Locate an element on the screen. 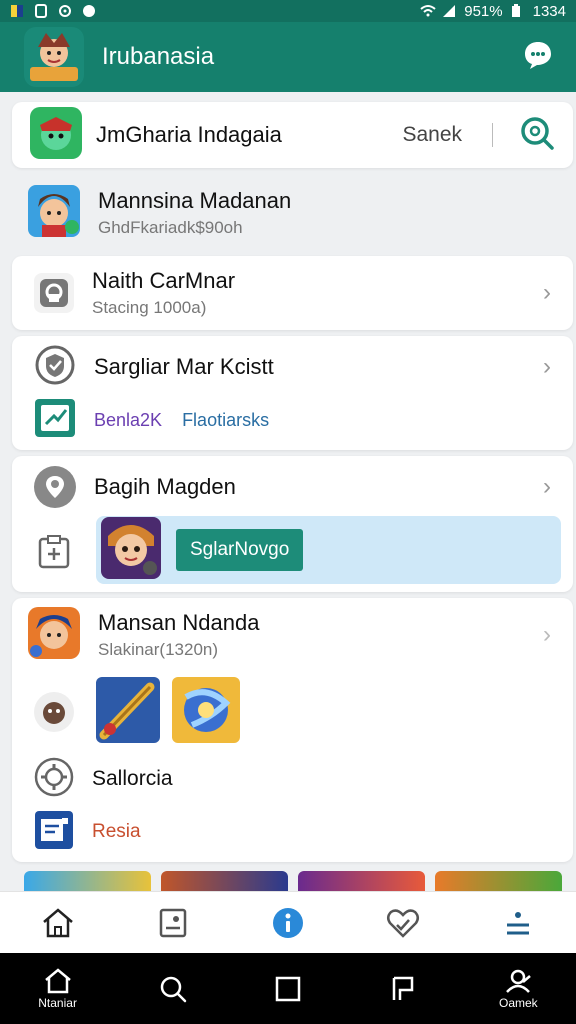 The image size is (576, 1024). bottom-nav is located at coordinates (288, 922).